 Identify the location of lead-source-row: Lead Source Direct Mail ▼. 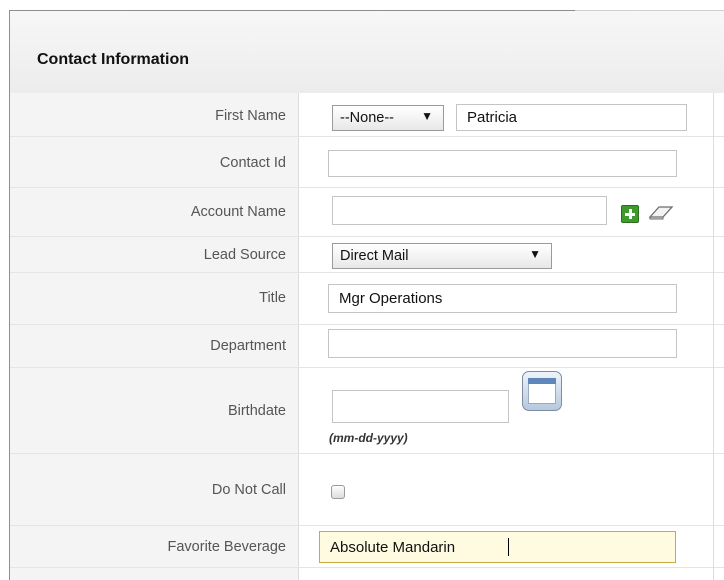
(367, 255).